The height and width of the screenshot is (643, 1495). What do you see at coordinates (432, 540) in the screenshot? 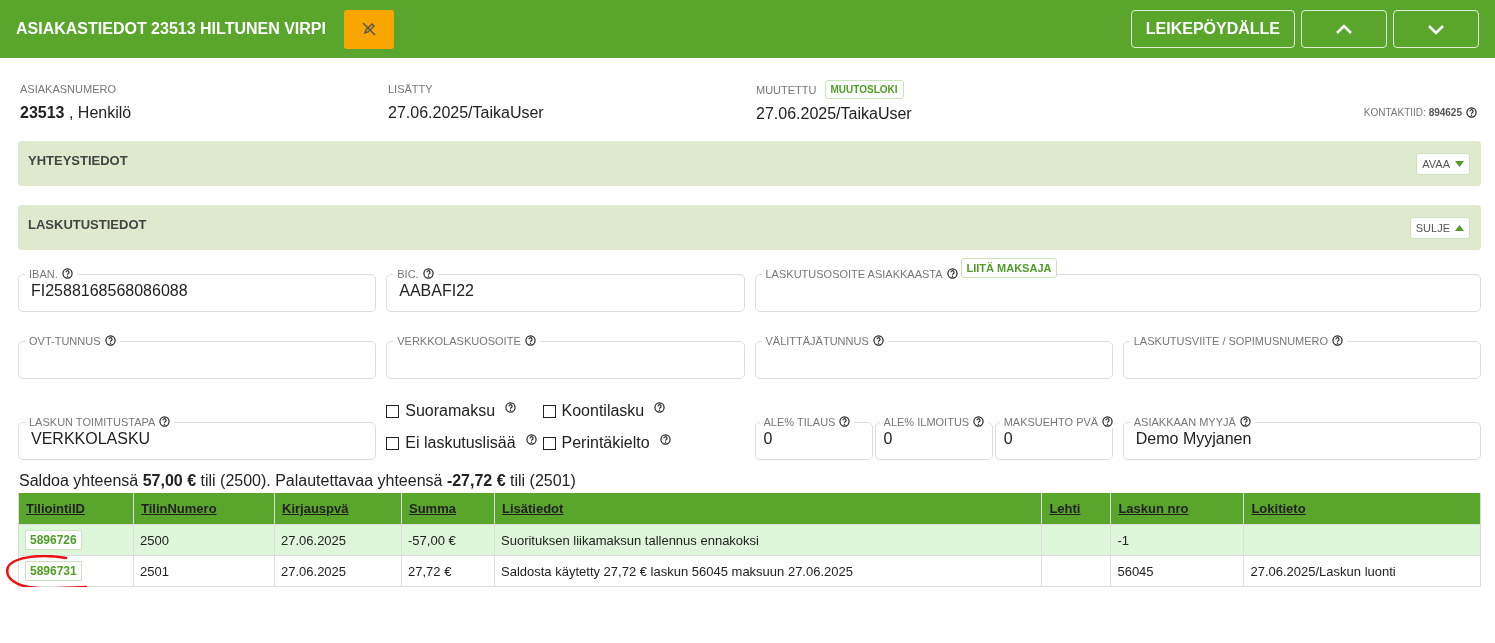
I see `table-cell: -57,00 €` at bounding box center [432, 540].